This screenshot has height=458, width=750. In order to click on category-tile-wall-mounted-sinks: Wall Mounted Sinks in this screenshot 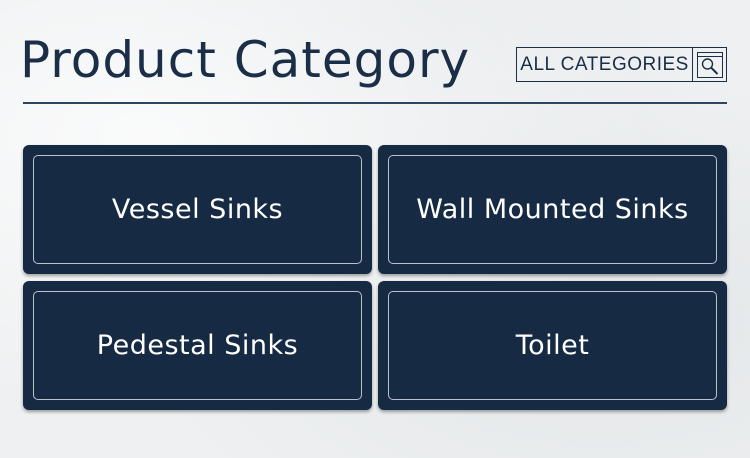, I will do `click(552, 209)`.